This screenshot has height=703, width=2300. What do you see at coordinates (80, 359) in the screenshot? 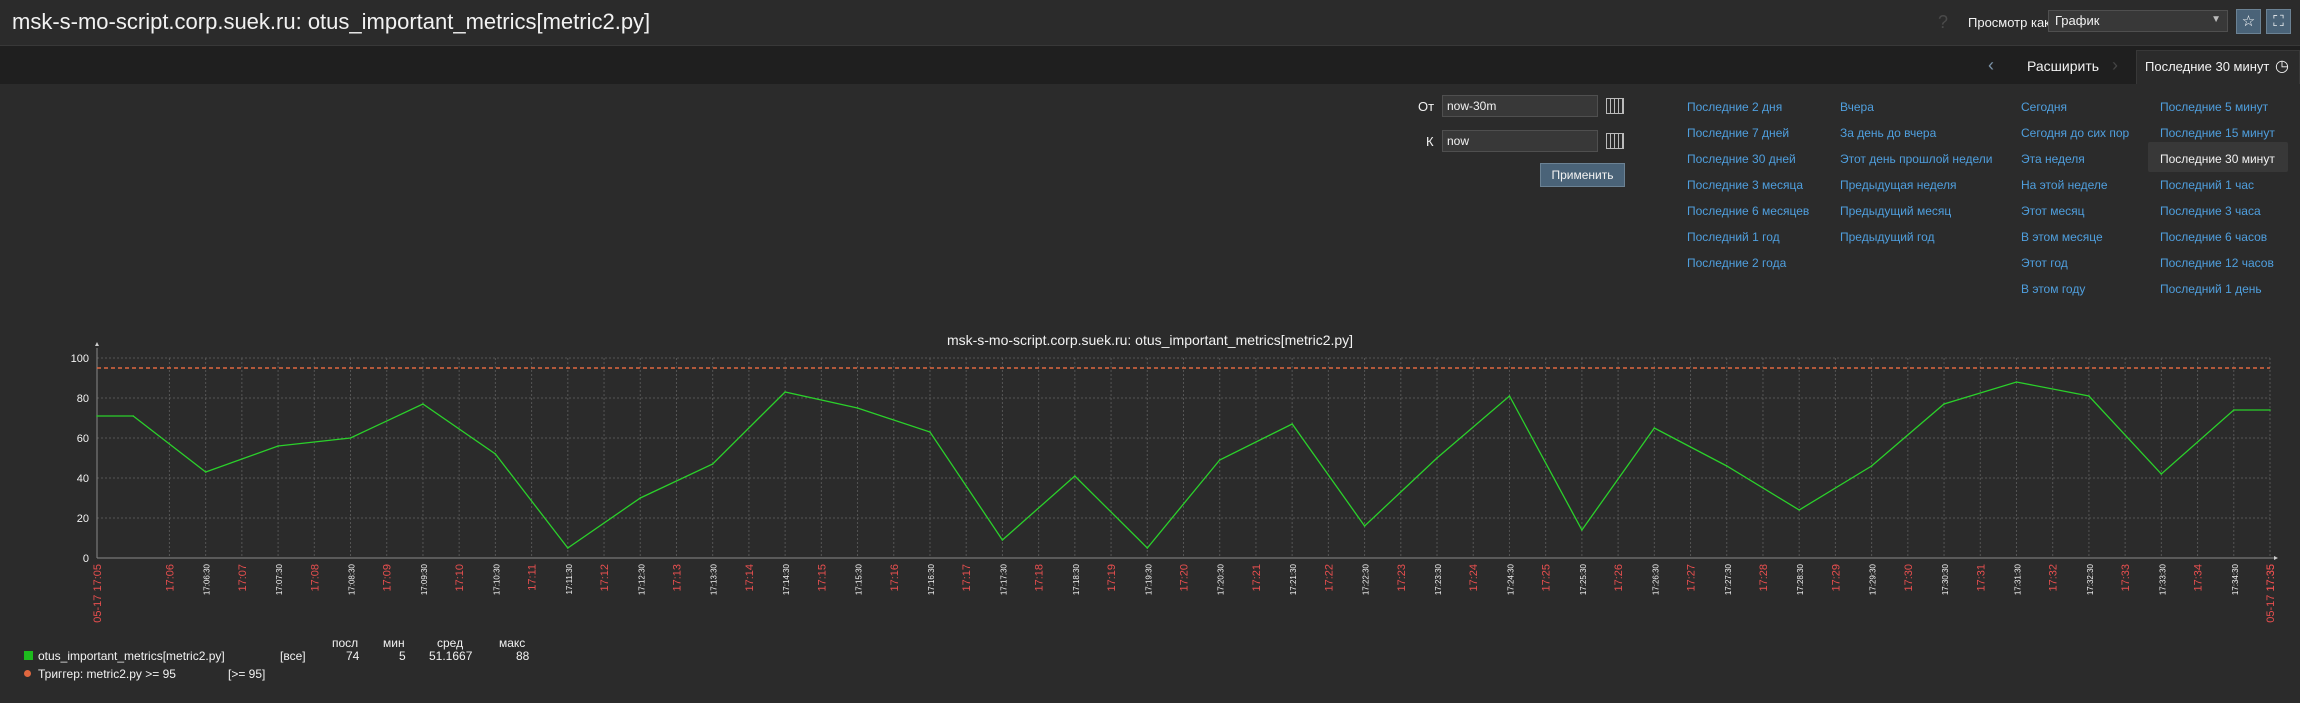
I see `y-tick-label: 100` at bounding box center [80, 359].